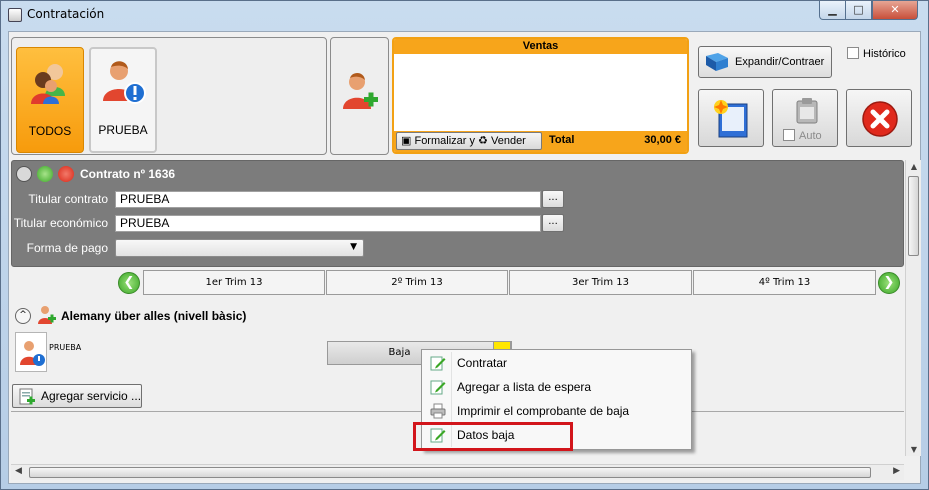 Image resolution: width=929 pixels, height=490 pixels. I want to click on ventas-footer: ▣ Formalizar y ♻ Vender Total 30,00 €, so click(540, 141).